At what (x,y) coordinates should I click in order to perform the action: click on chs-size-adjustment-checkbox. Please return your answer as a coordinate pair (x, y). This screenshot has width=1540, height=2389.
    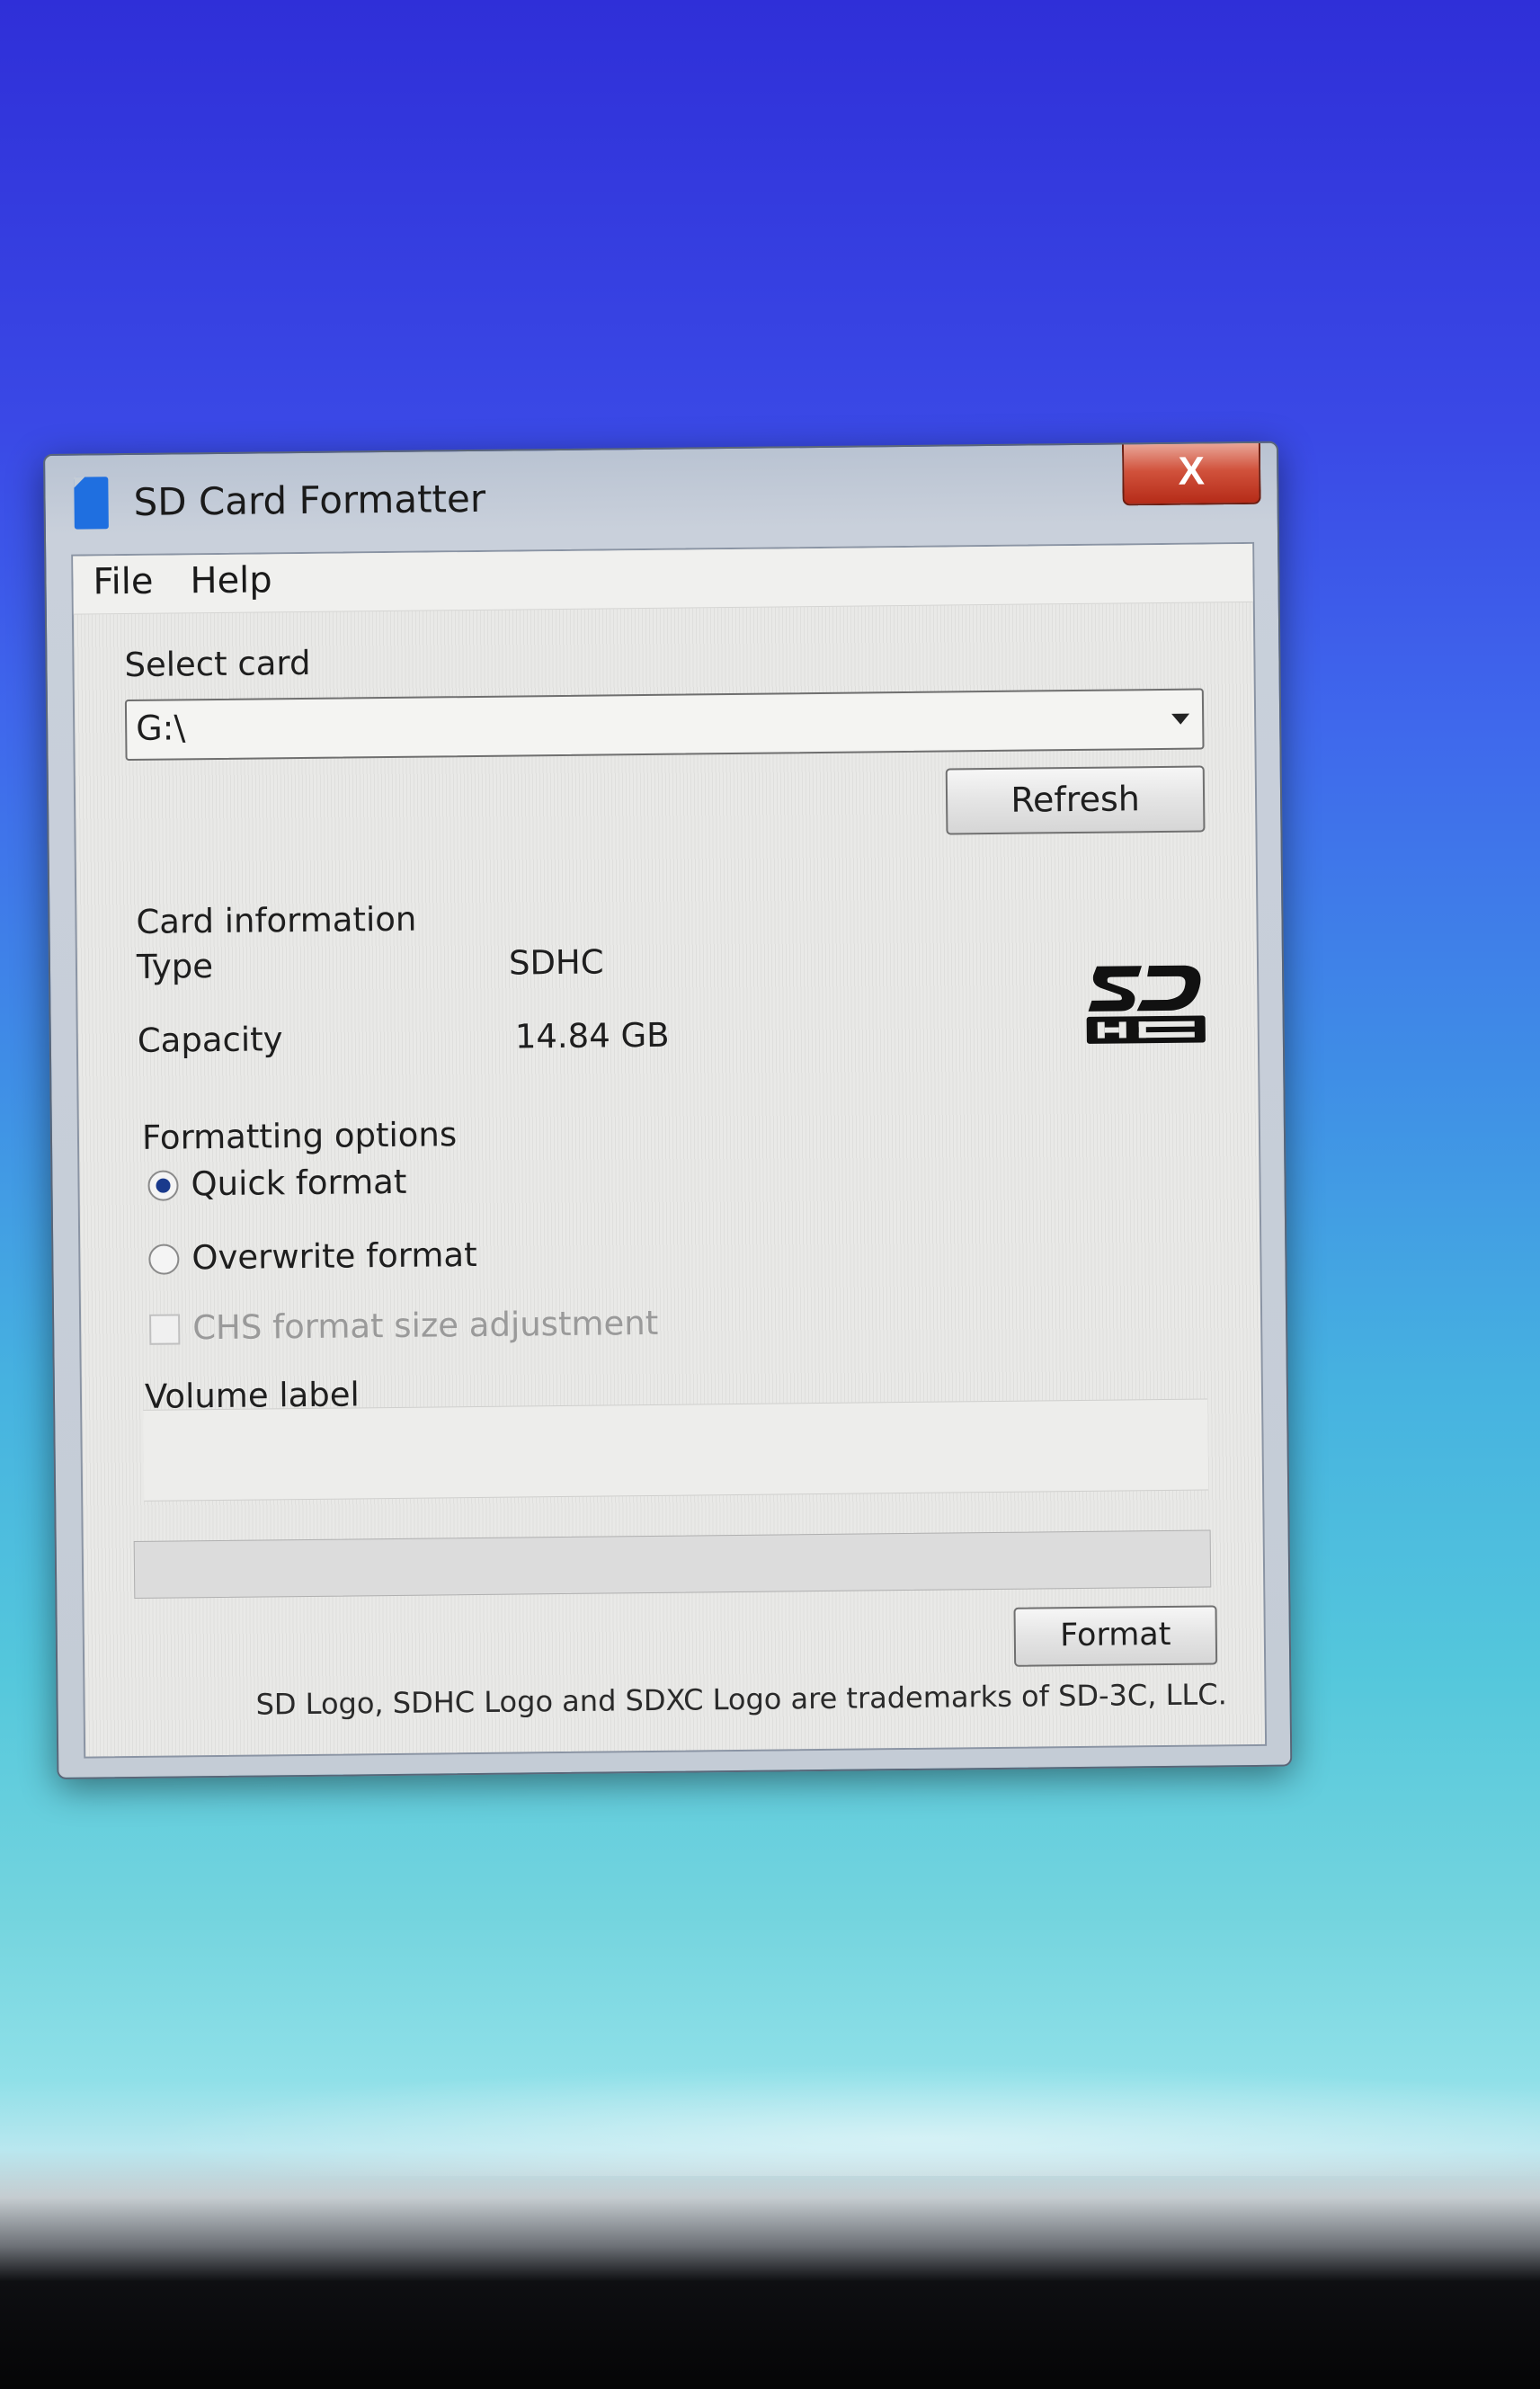
    Looking at the image, I should click on (165, 1329).